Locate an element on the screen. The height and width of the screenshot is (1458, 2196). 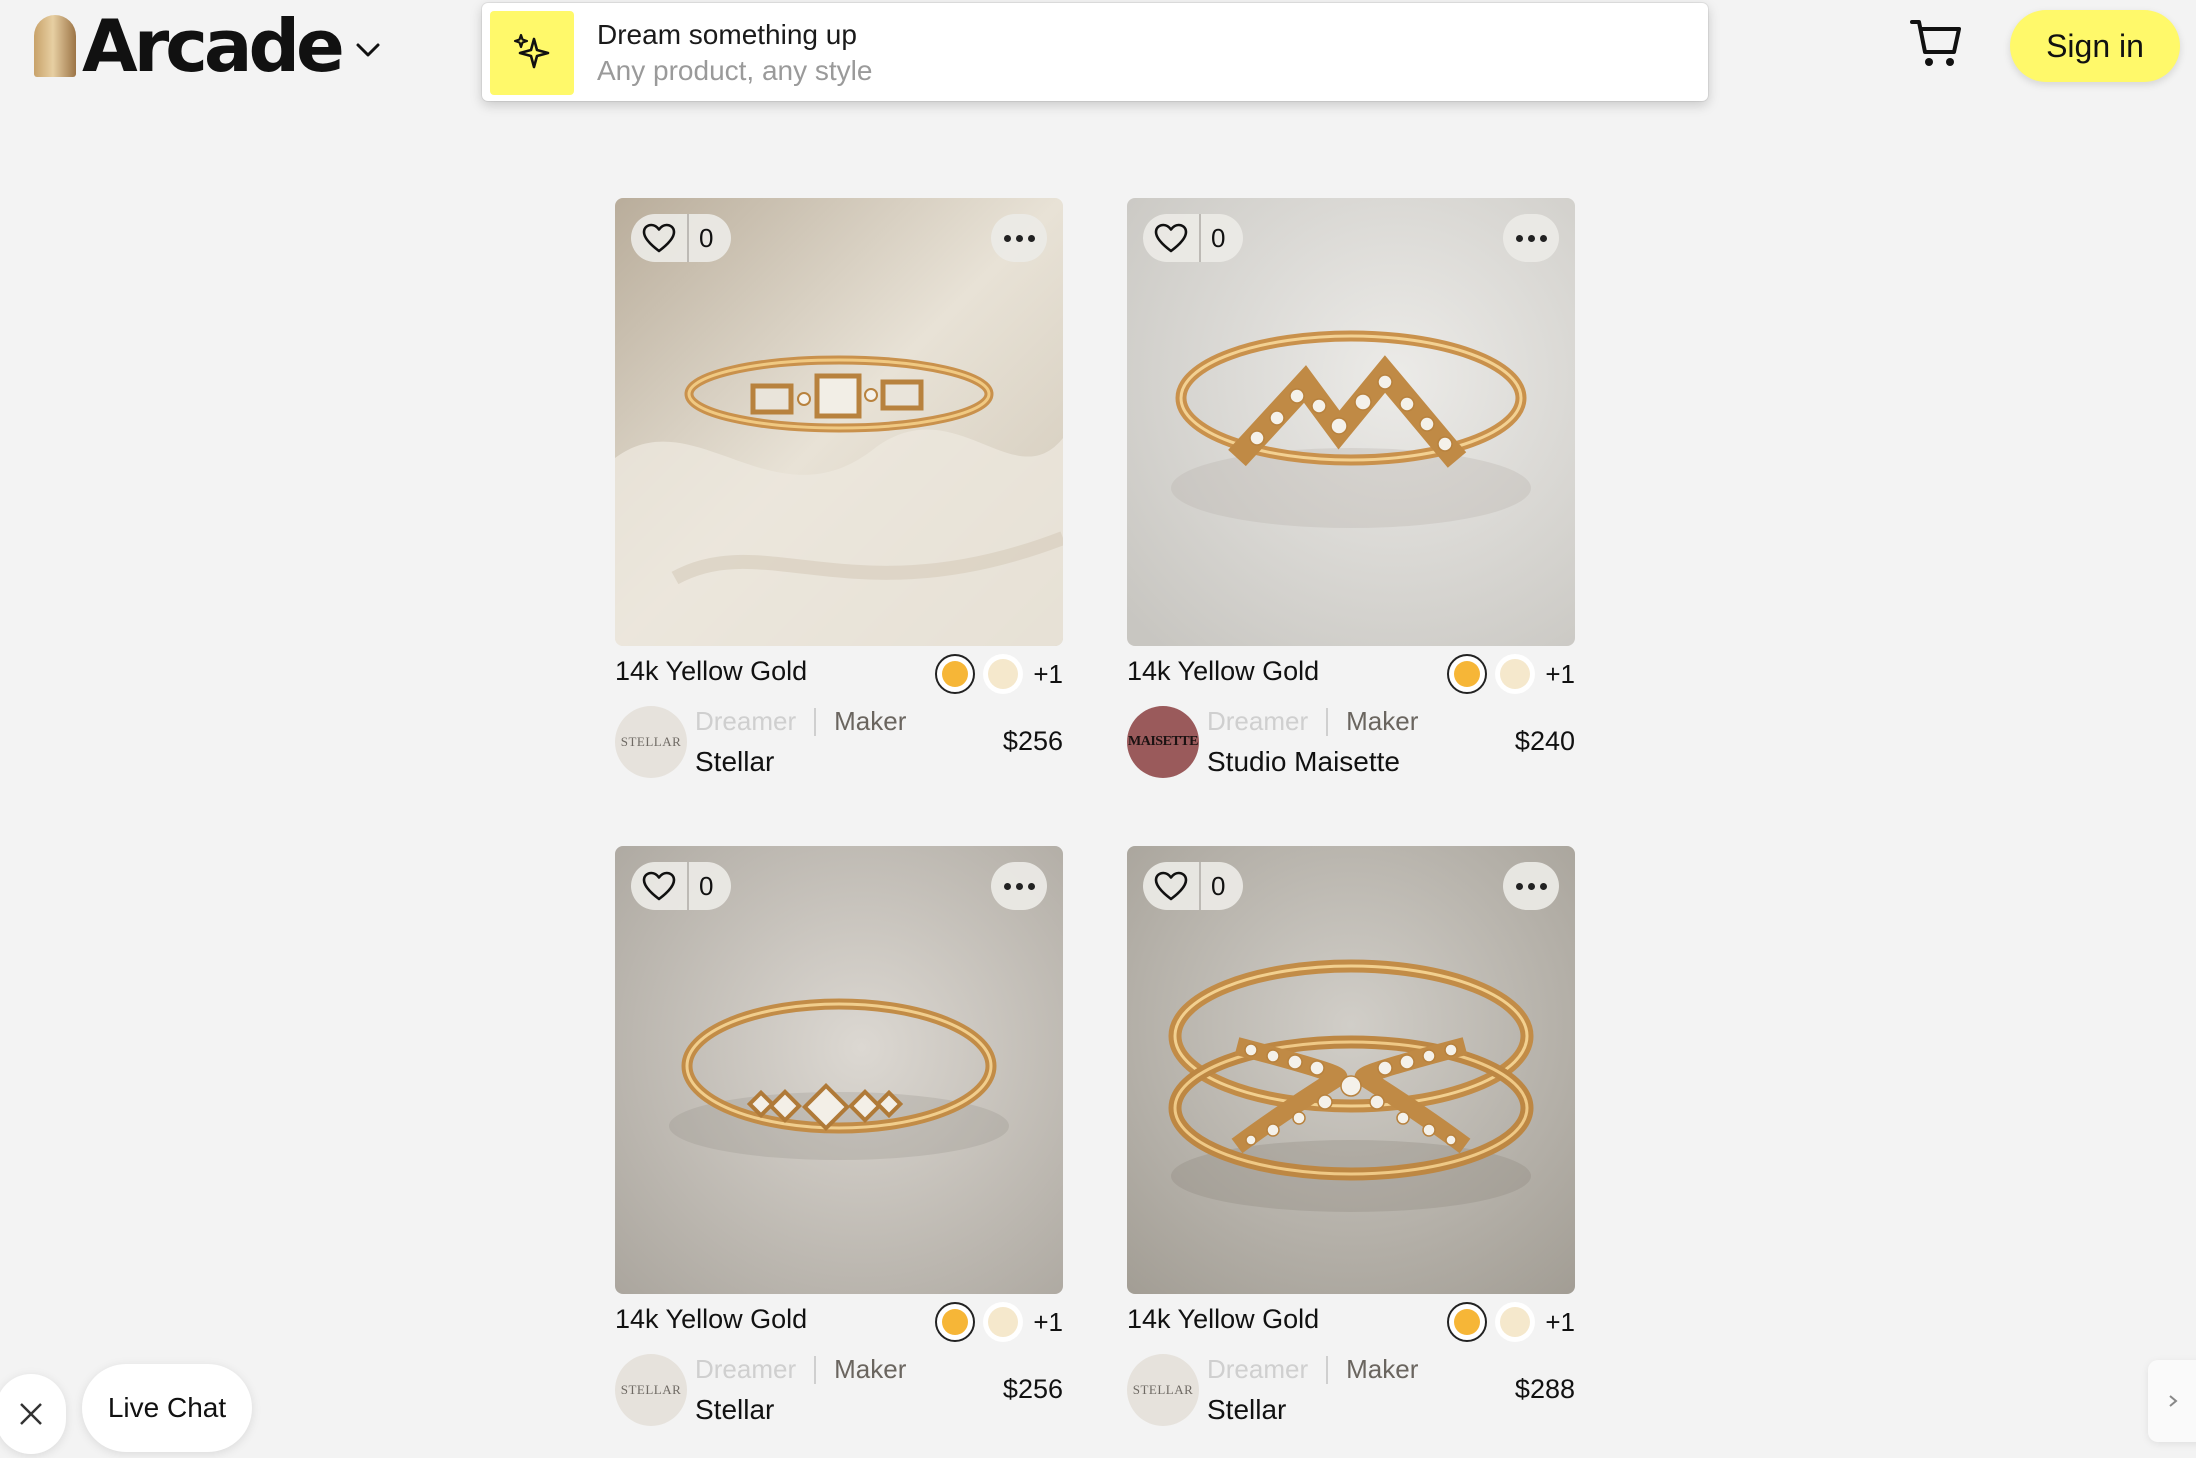
maker-name: Studio Maisette is located at coordinates (1303, 762).